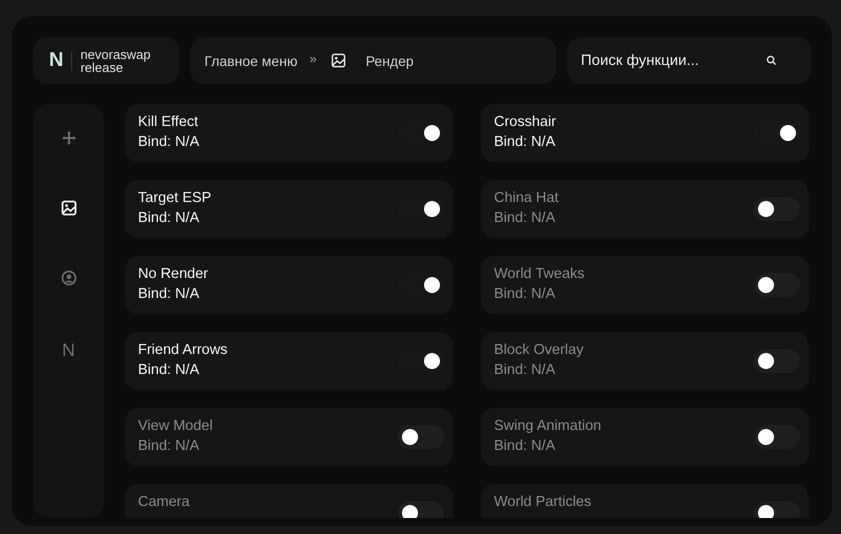 The image size is (841, 534). Describe the element at coordinates (771, 60) in the screenshot. I see `search-icon` at that location.